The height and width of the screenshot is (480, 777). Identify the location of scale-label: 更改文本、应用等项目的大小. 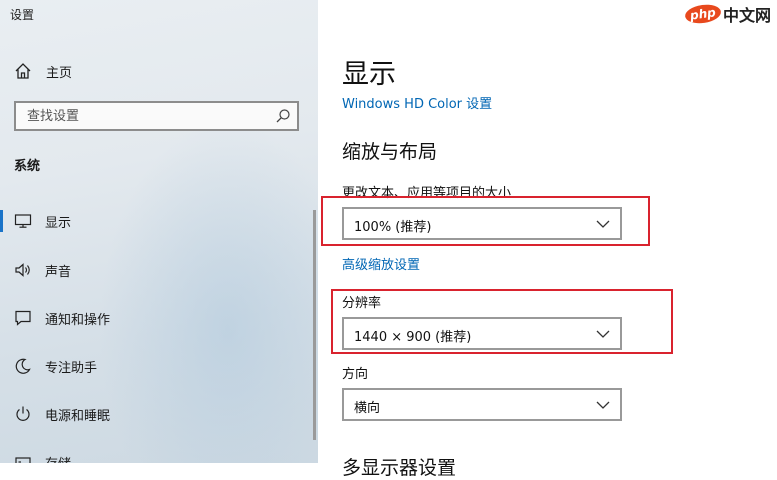
(427, 193).